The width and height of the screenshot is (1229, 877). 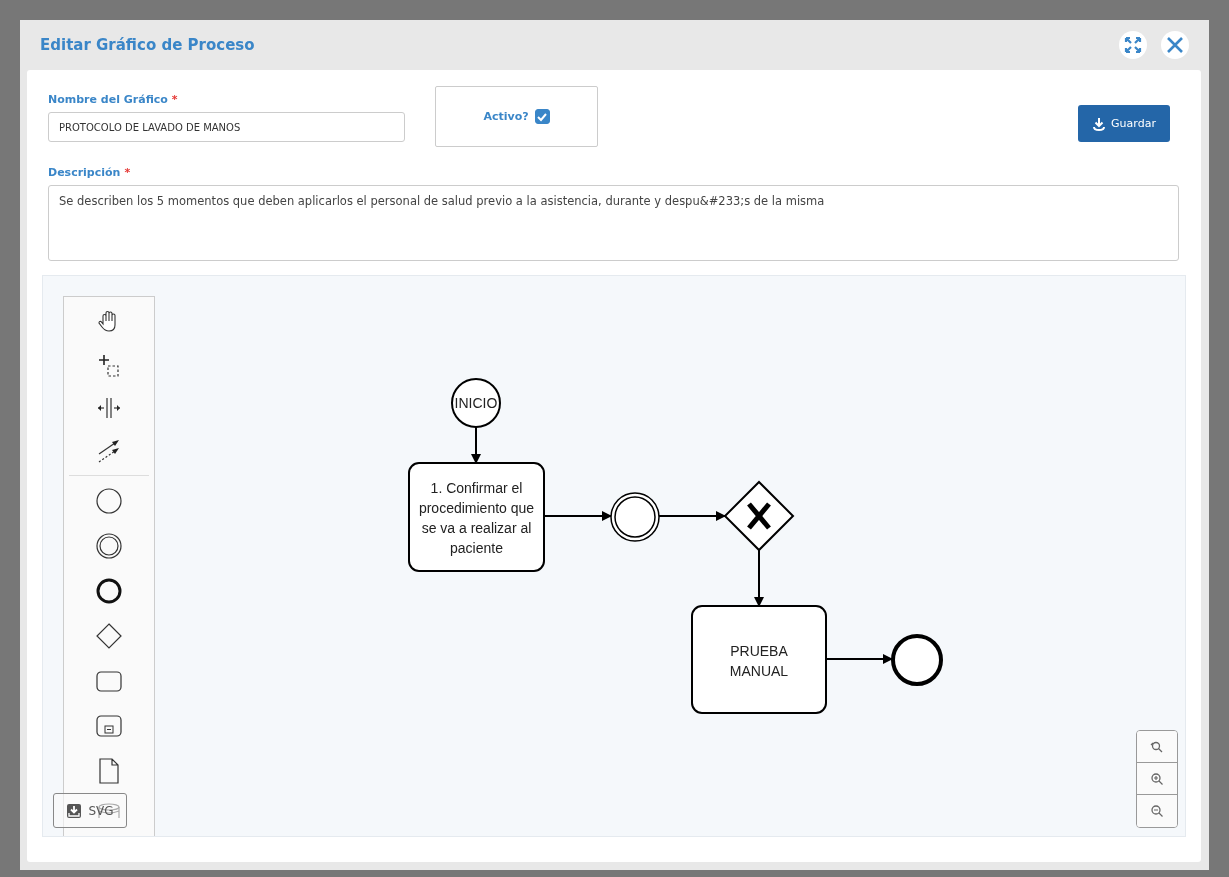 I want to click on task-node: PRUEBA MANUAL, so click(x=759, y=659).